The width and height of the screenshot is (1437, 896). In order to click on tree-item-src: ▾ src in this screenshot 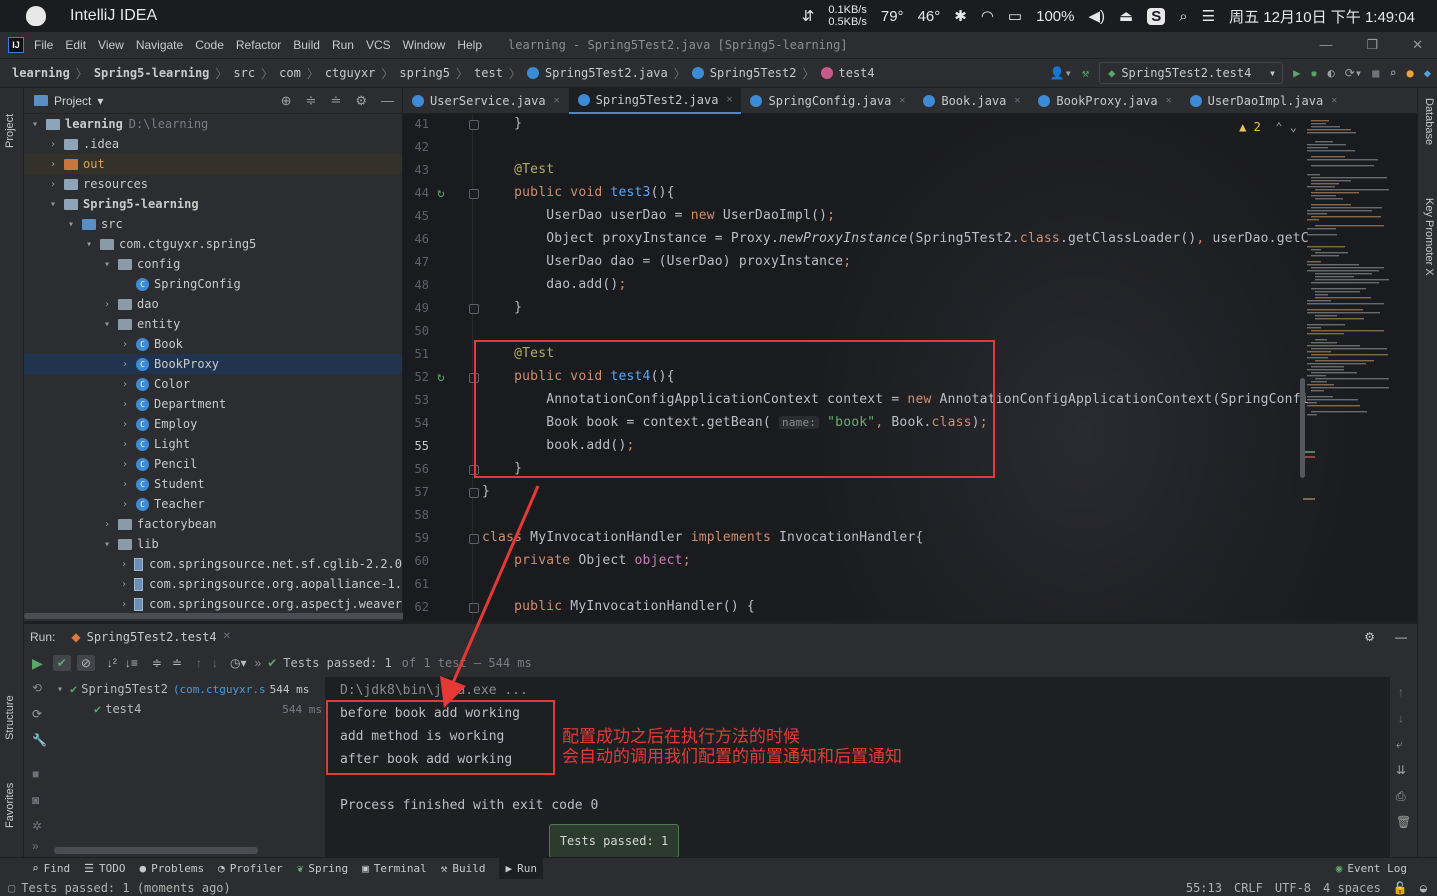, I will do `click(213, 224)`.